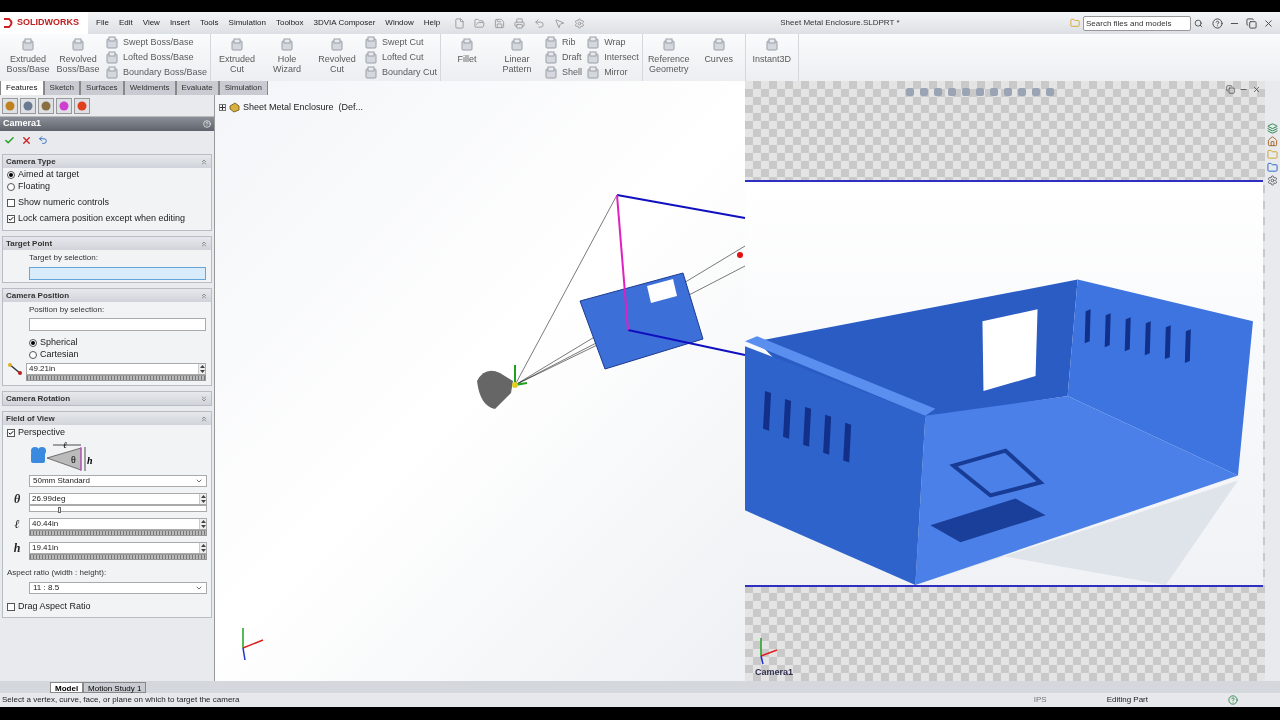 The image size is (1280, 720). Describe the element at coordinates (563, 72) in the screenshot. I see `command-button: Shell` at that location.